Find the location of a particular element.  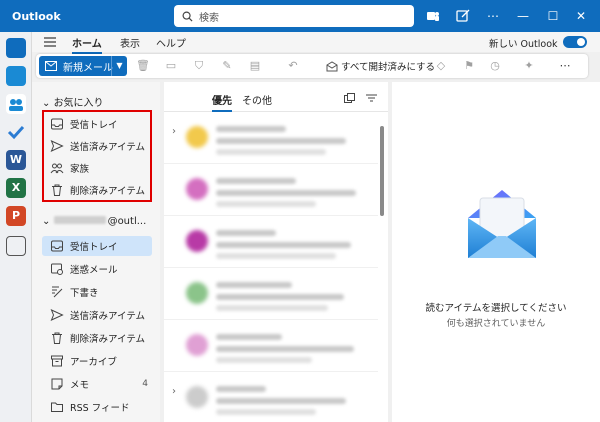

ribbon-toolbar: 新規メール ▼ 🗑 ▭ ⛉ ✎ ▤ ↶ すべて開封済みにする ◇ ⚑ ◷ ✦ ⋯ is located at coordinates (312, 66).